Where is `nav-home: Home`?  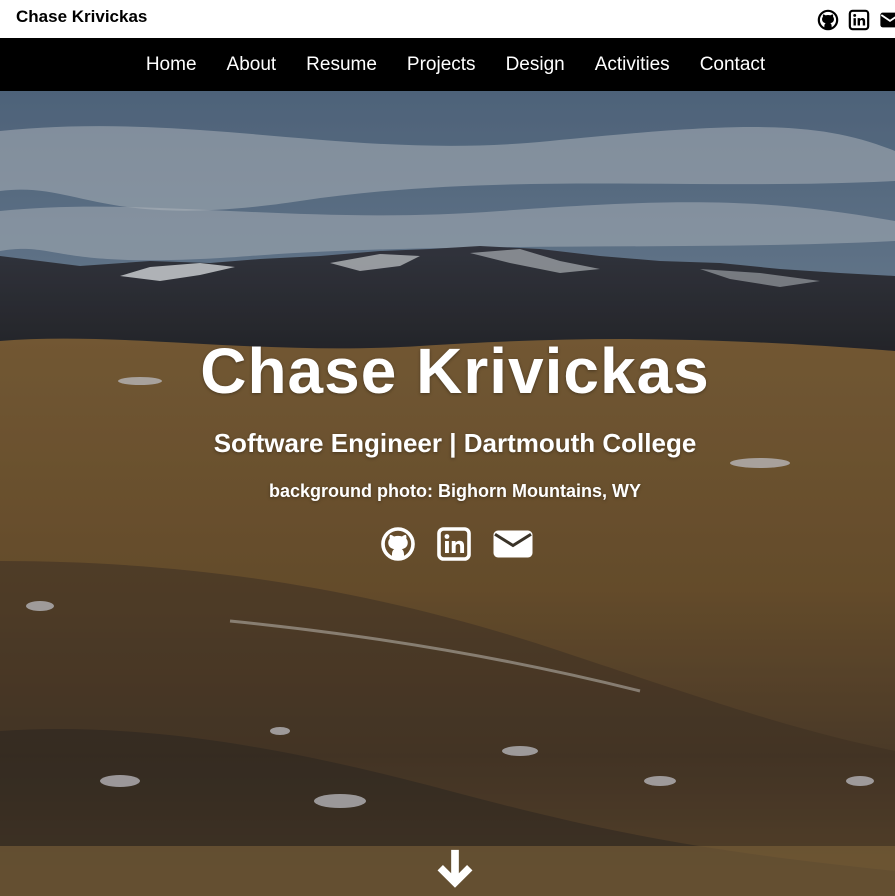
nav-home: Home is located at coordinates (171, 65).